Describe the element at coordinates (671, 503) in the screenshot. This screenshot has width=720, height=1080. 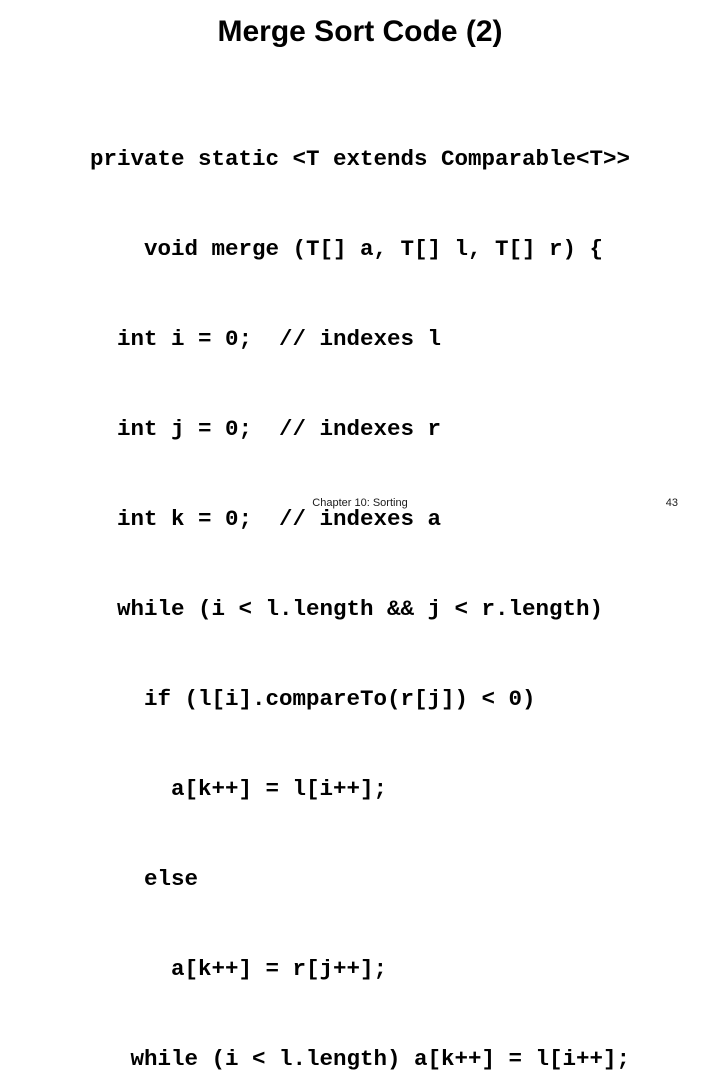
I see `footer-page-number: 43` at that location.